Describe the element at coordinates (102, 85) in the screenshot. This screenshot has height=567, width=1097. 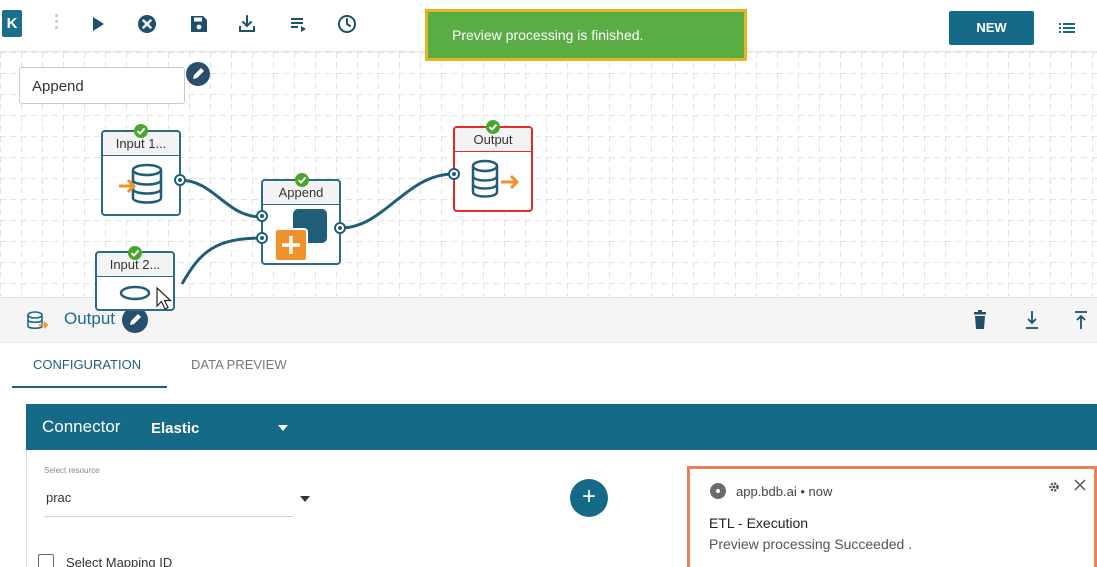
I see `pipeline-name-input: Append` at that location.